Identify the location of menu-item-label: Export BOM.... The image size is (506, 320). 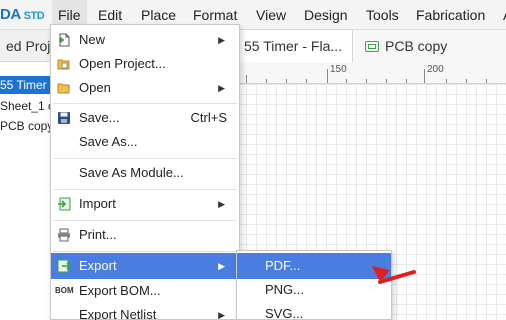
(120, 290).